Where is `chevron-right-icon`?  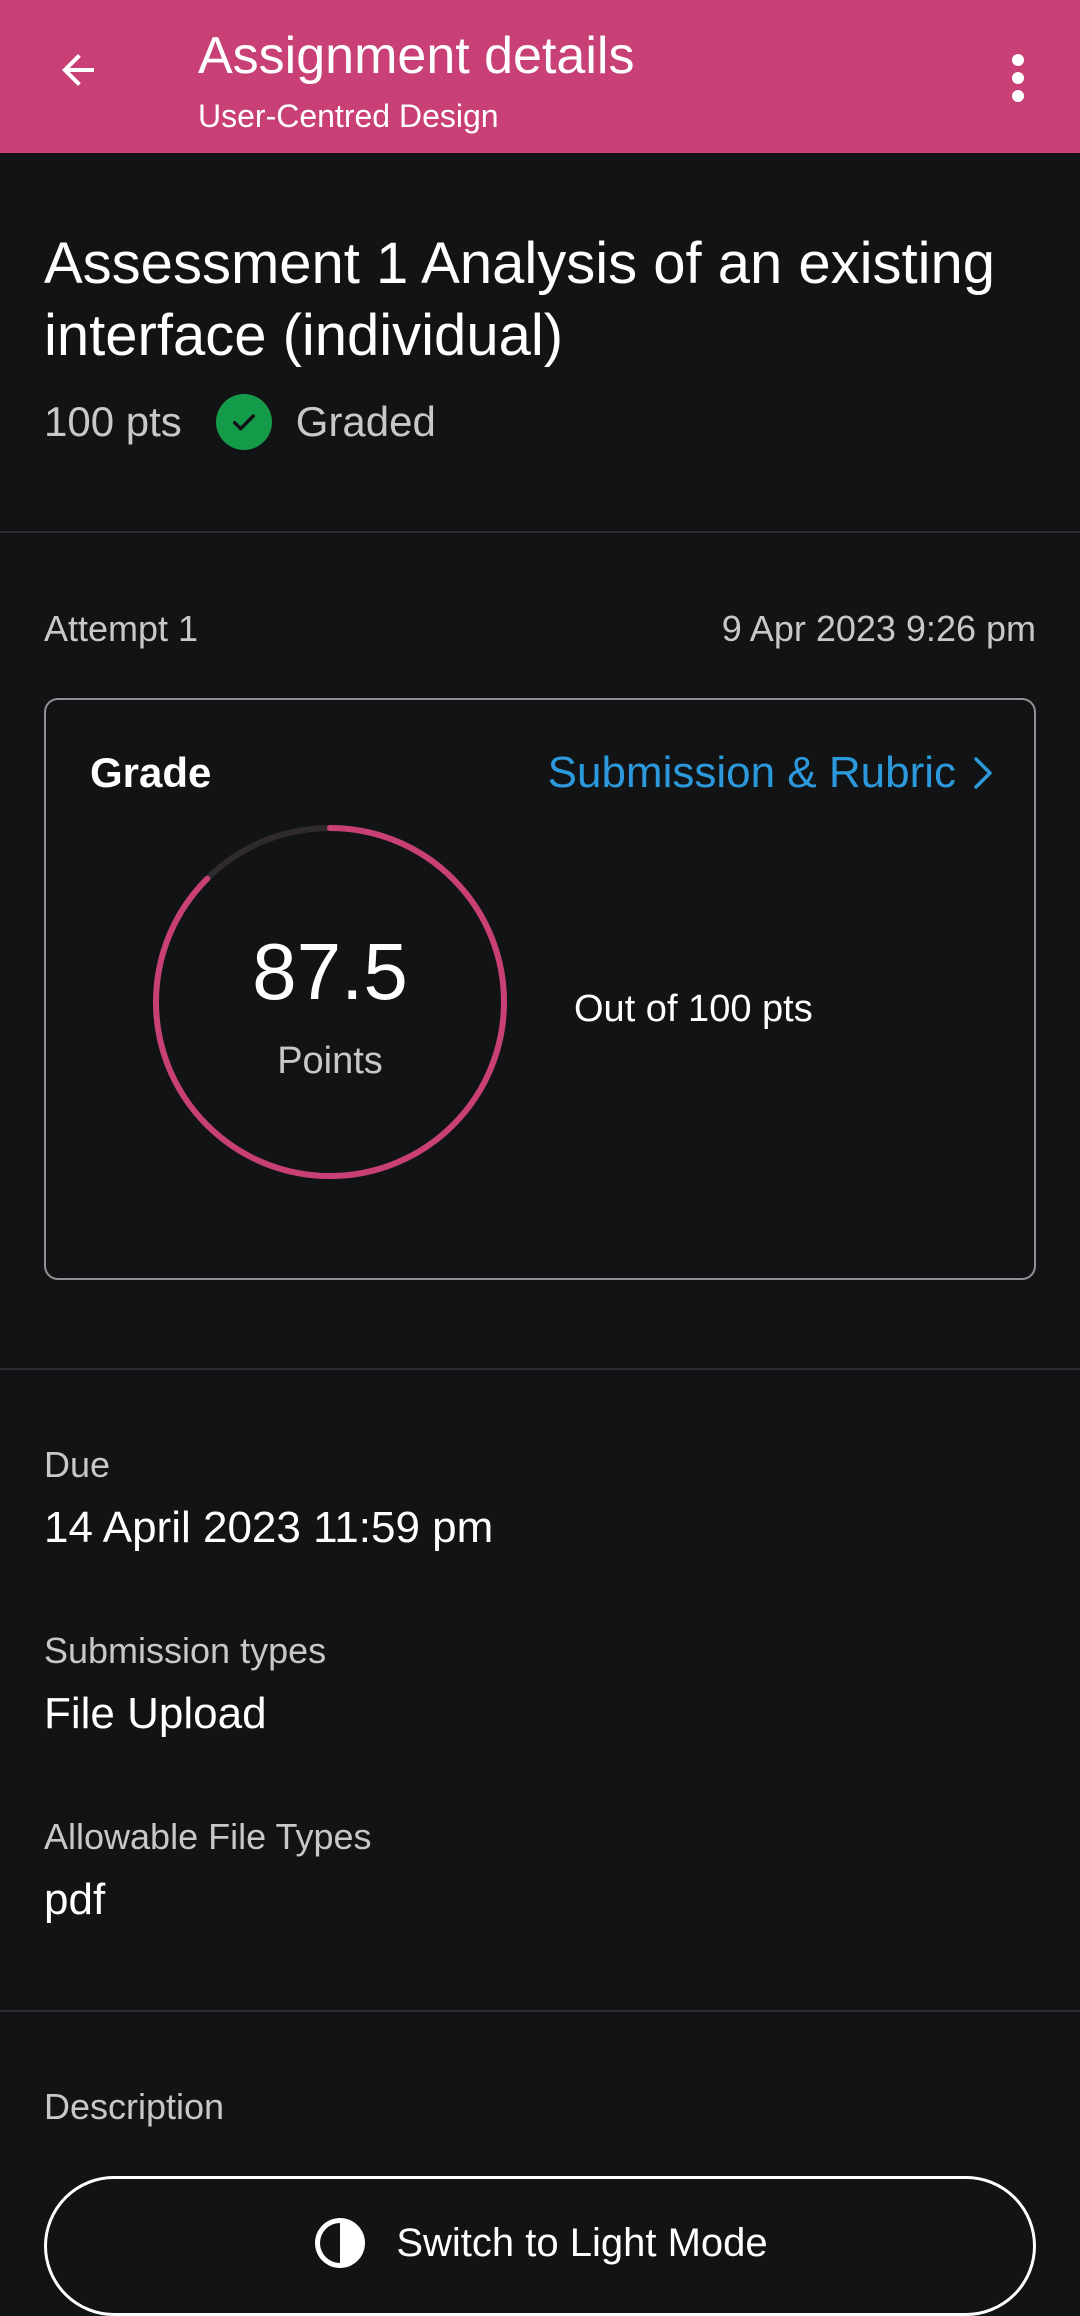 chevron-right-icon is located at coordinates (983, 773).